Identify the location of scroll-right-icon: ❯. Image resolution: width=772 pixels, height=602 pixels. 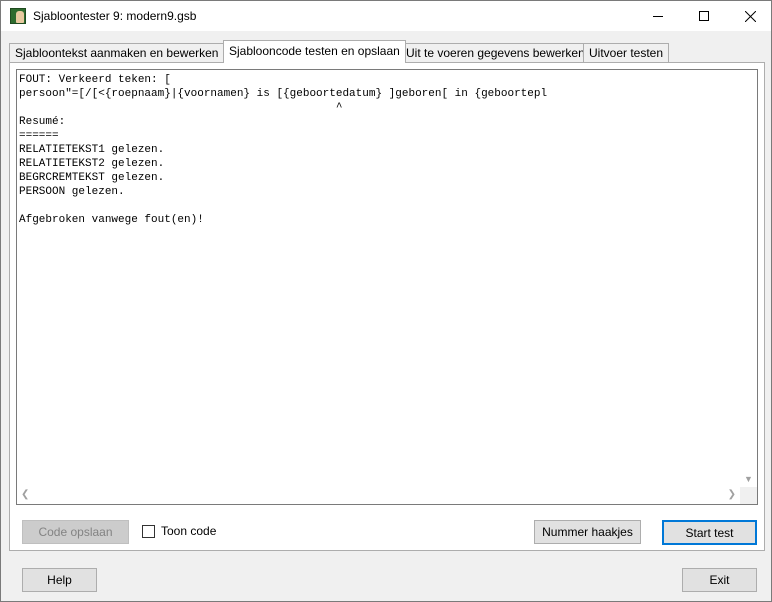
(732, 494).